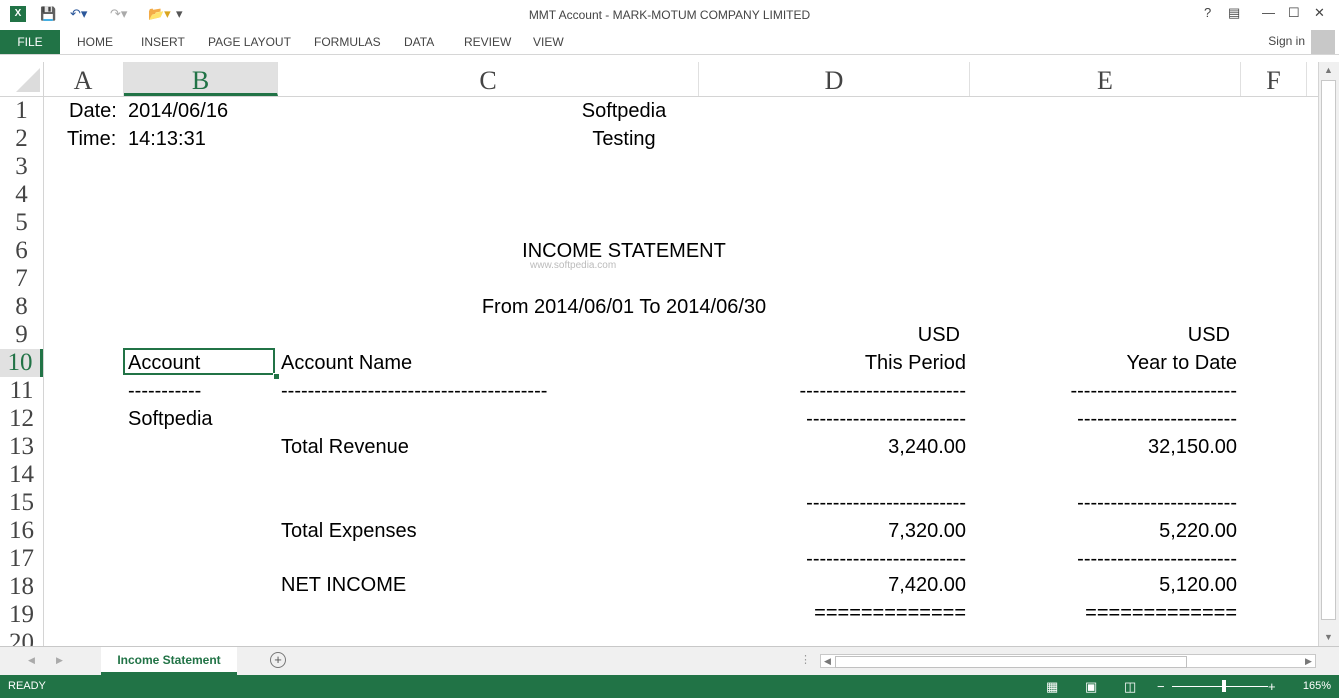  What do you see at coordinates (938, 335) in the screenshot?
I see `currency-this-period: USD` at bounding box center [938, 335].